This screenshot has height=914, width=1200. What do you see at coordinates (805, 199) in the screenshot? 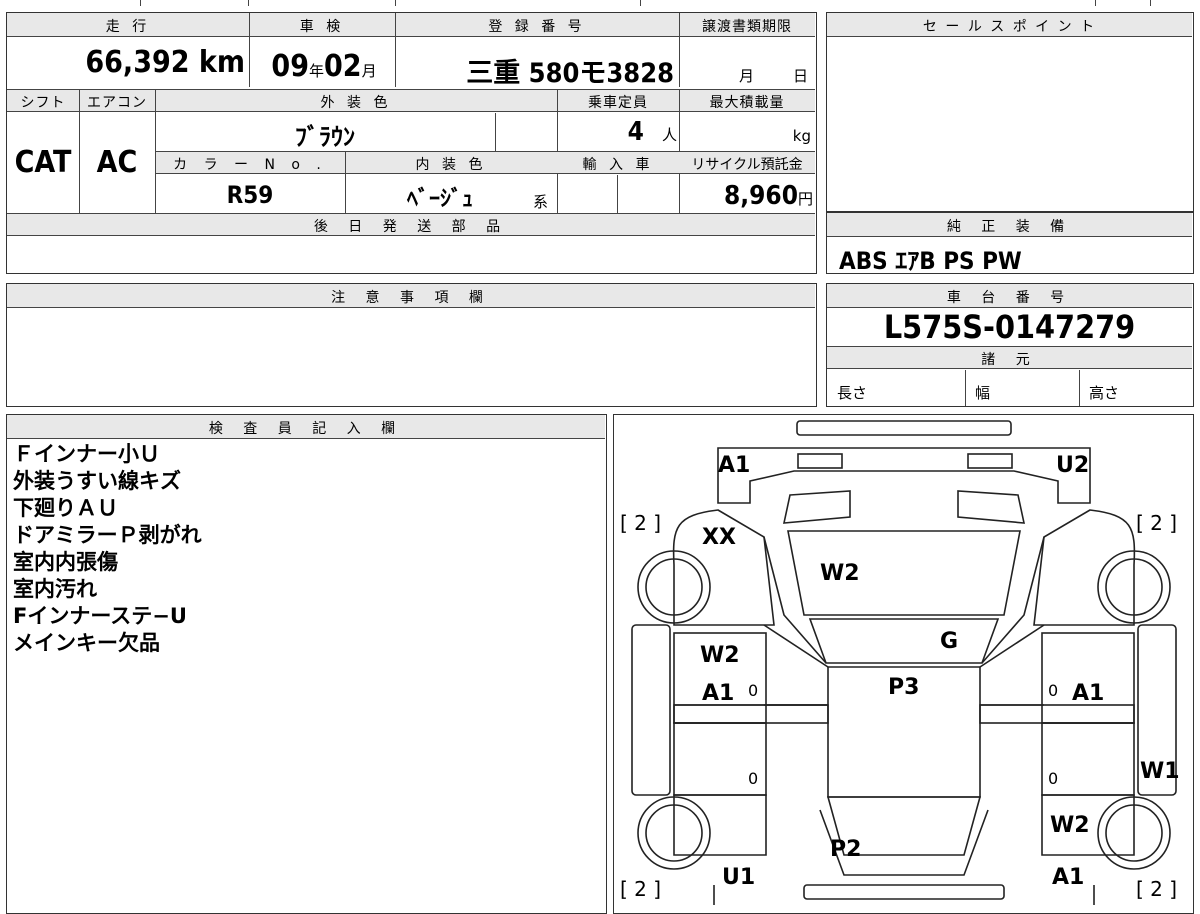
I see `recycle-unit: 円` at bounding box center [805, 199].